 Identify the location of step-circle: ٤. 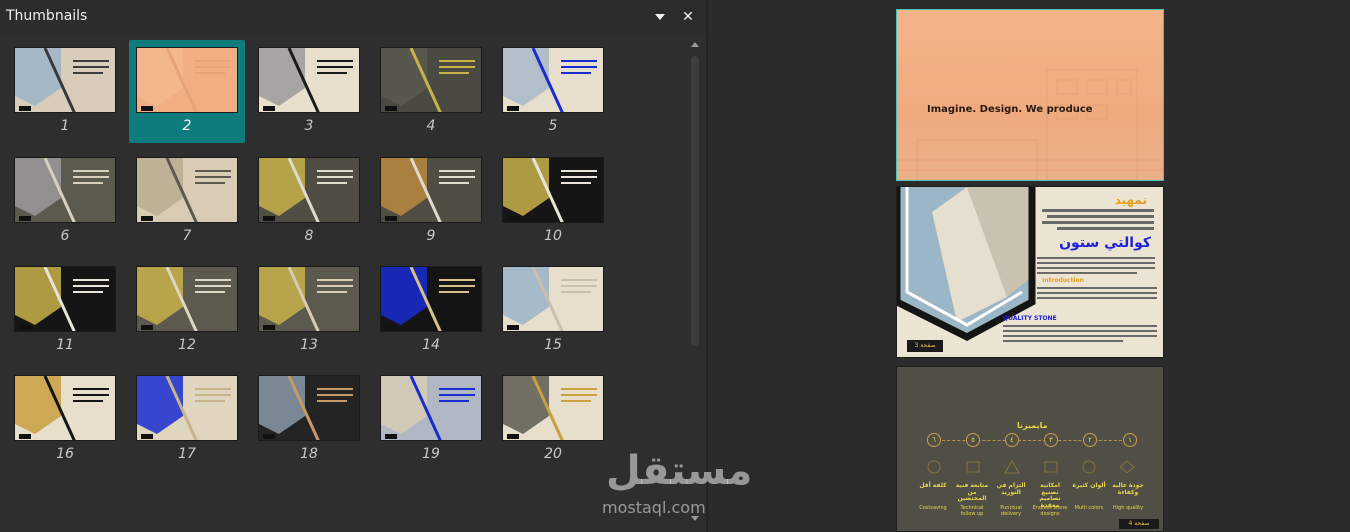
(1012, 440).